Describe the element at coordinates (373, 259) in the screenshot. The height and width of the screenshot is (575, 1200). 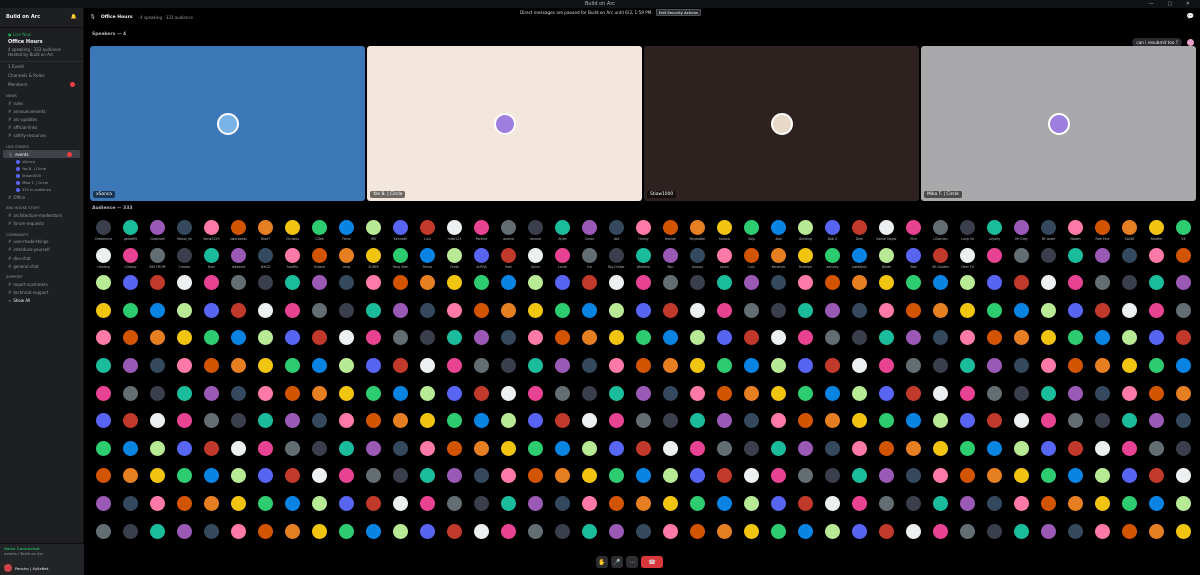
I see `audience-member: SURYA` at that location.